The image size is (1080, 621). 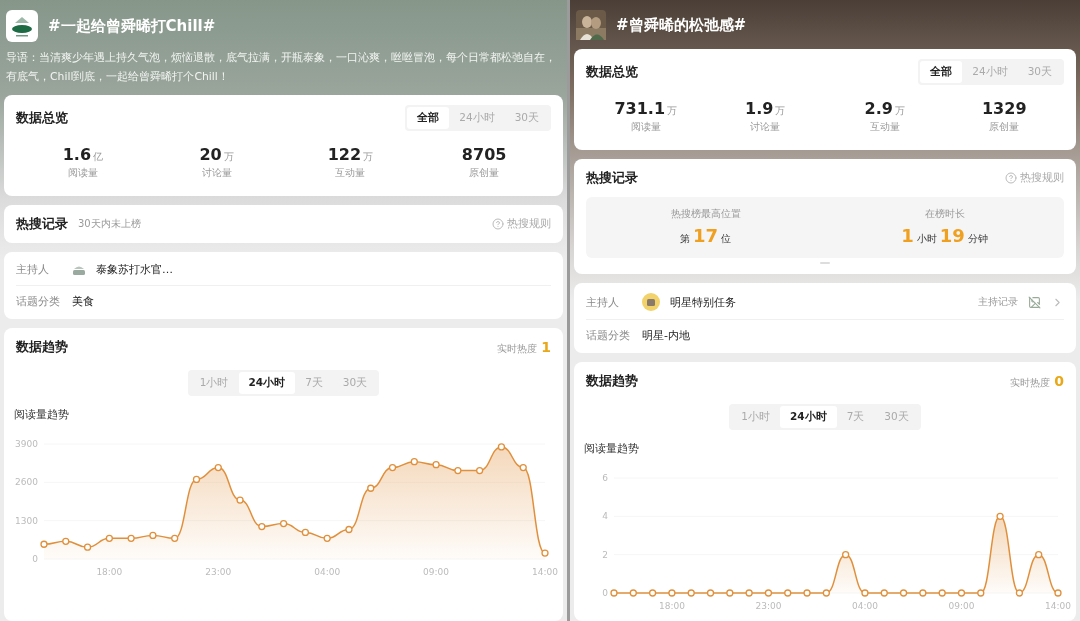 What do you see at coordinates (605, 554) in the screenshot?
I see `axis-label: 2` at bounding box center [605, 554].